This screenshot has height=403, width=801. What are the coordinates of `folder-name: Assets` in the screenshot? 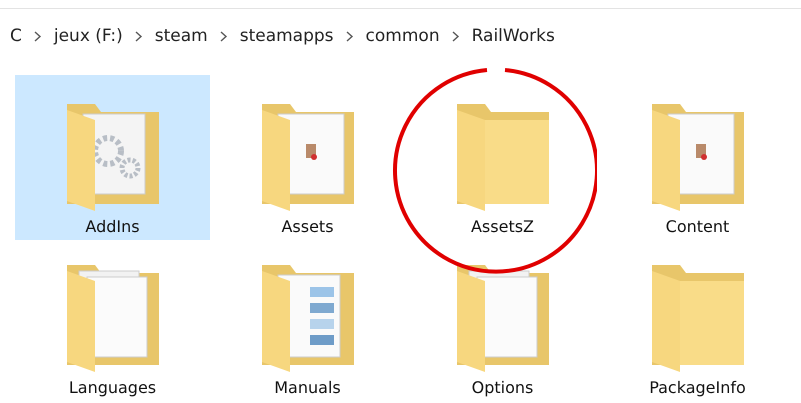 It's located at (307, 226).